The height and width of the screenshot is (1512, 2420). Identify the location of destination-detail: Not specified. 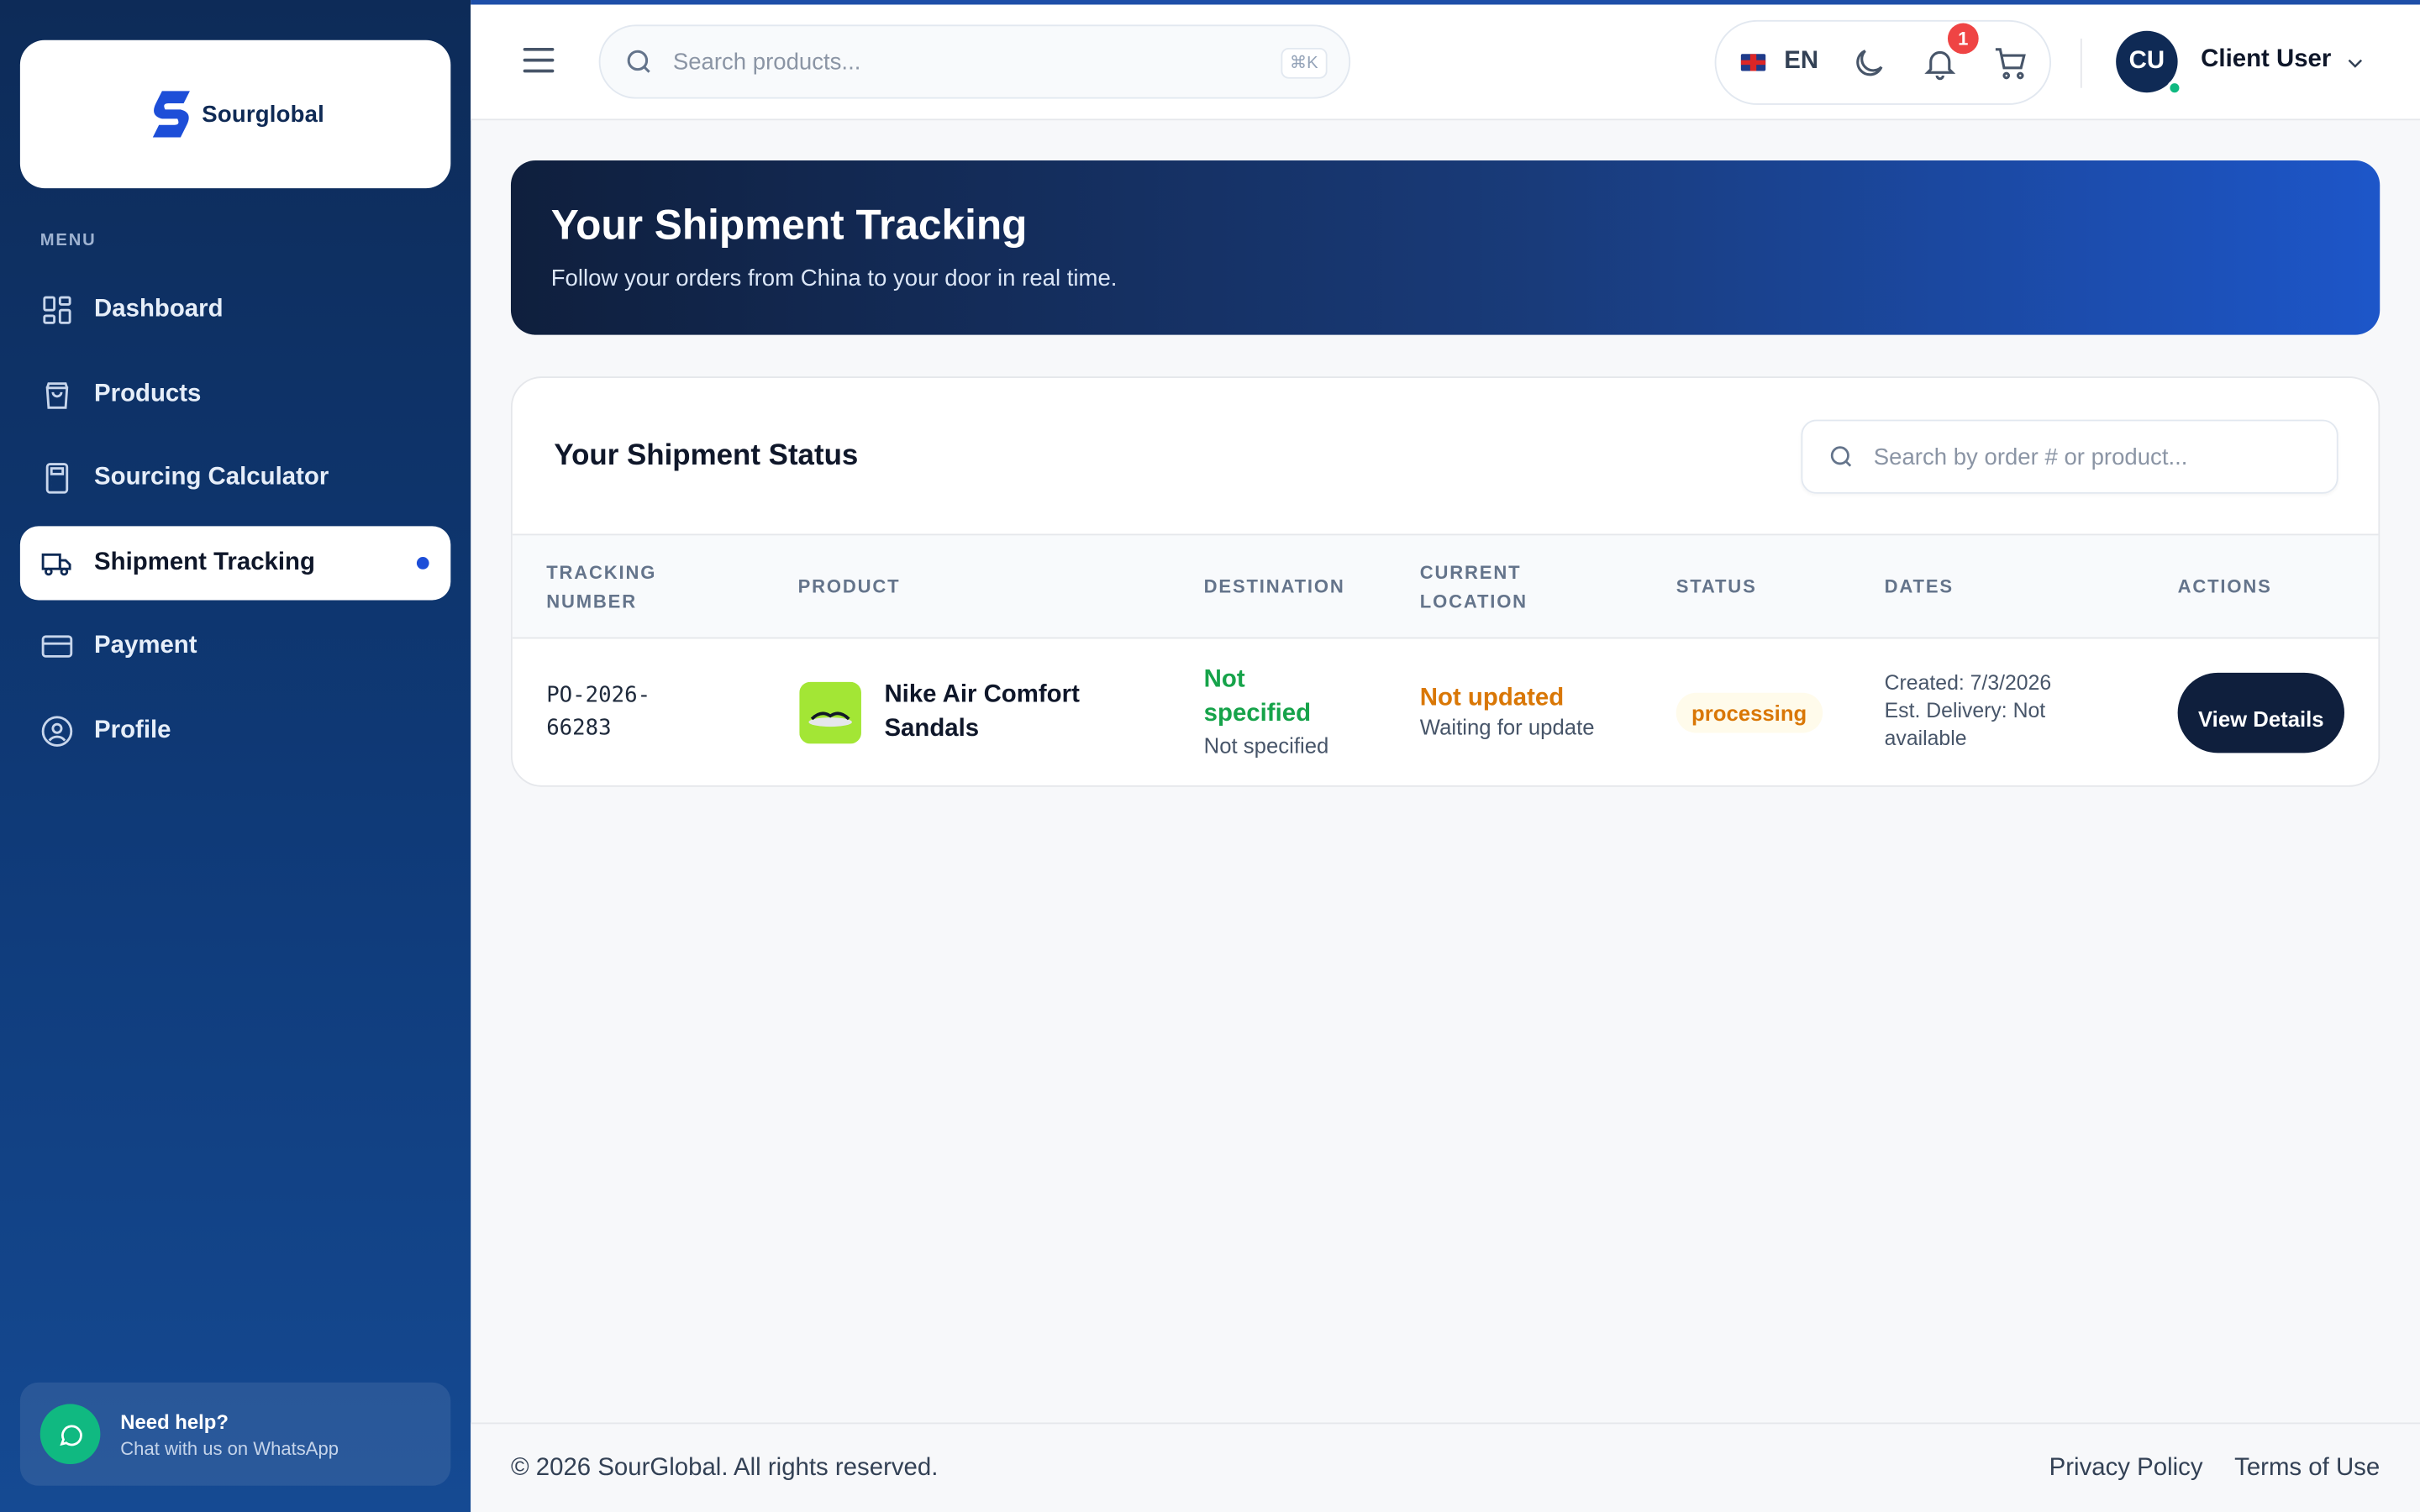
(1266, 745).